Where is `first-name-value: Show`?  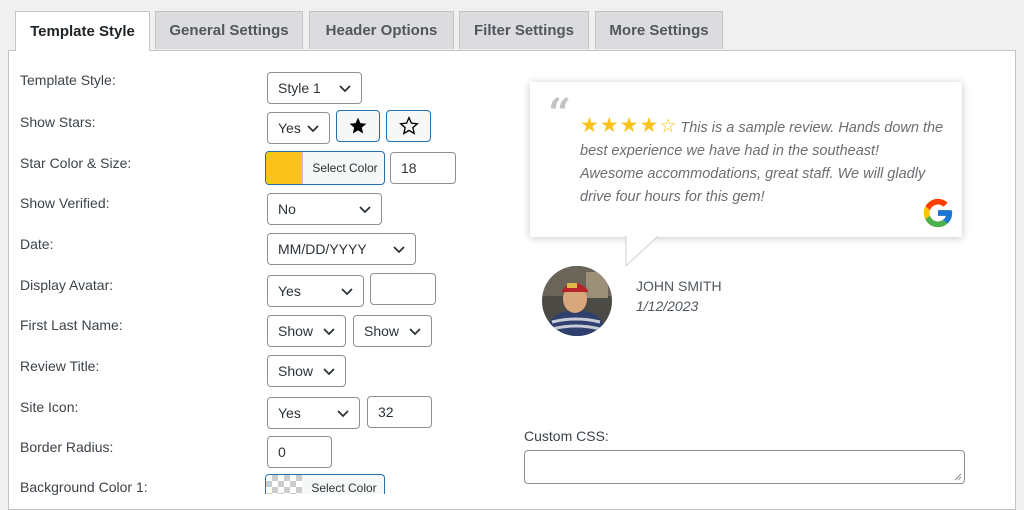 first-name-value: Show is located at coordinates (296, 331).